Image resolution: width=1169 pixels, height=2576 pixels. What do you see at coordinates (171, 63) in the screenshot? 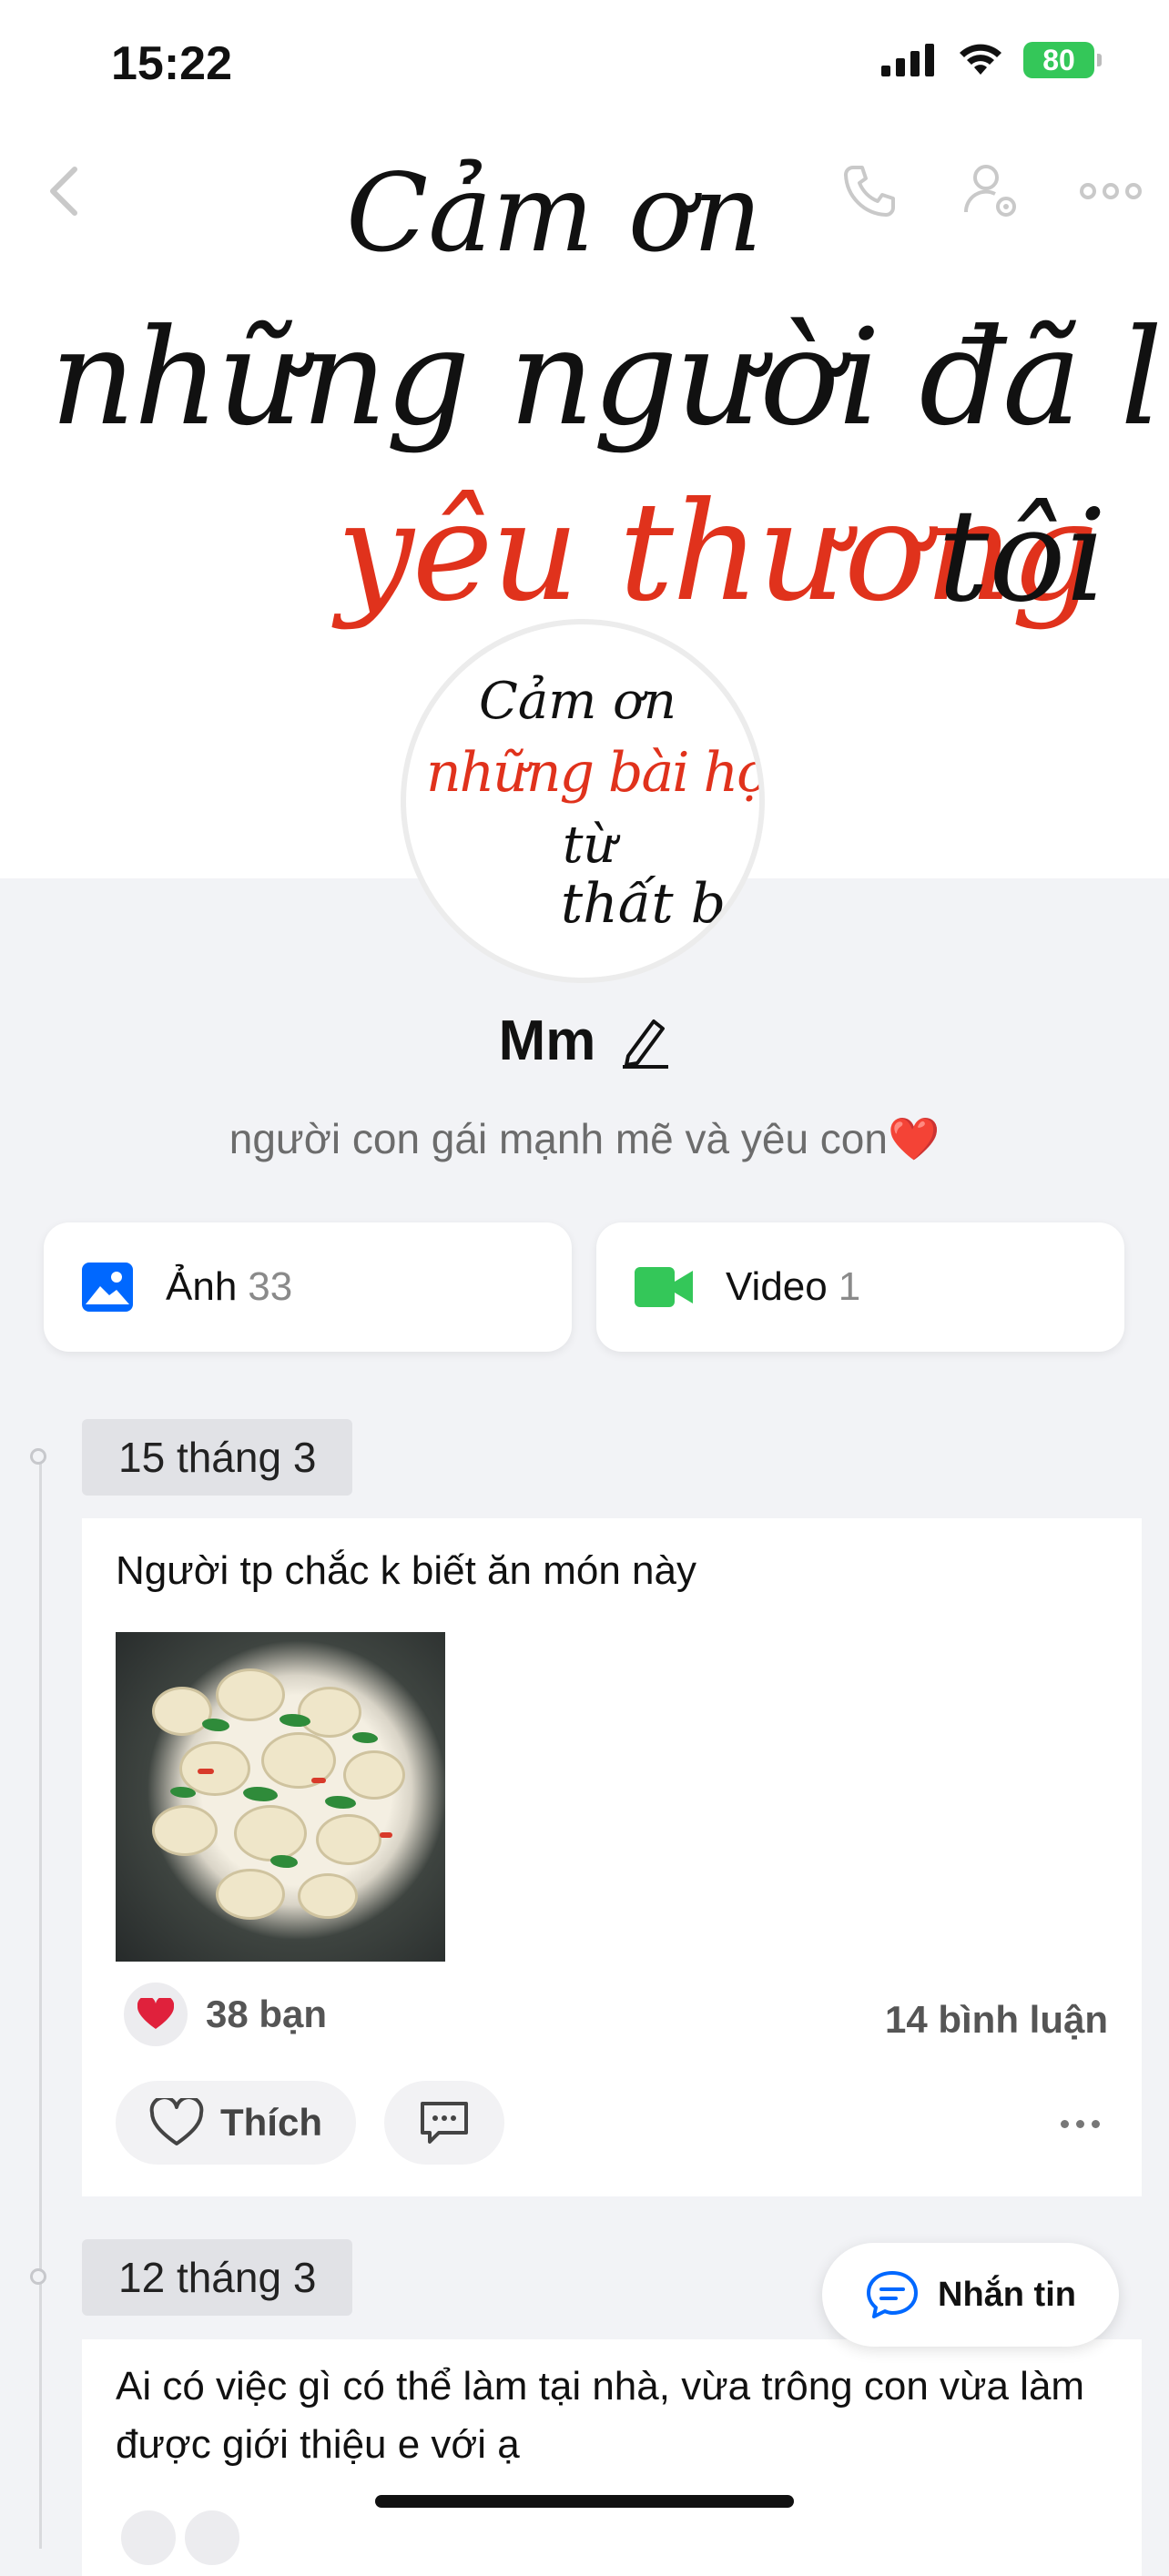
I see `status-time: 15:22` at bounding box center [171, 63].